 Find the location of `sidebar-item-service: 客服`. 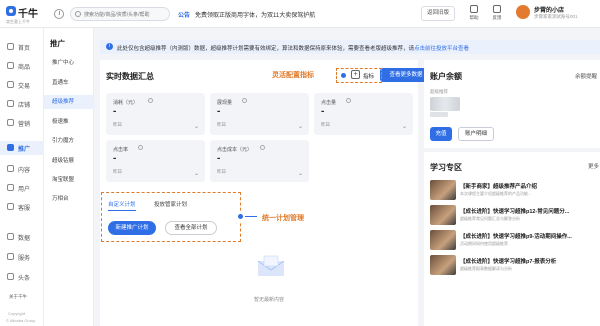

sidebar-item-service: 客服 is located at coordinates (22, 207).